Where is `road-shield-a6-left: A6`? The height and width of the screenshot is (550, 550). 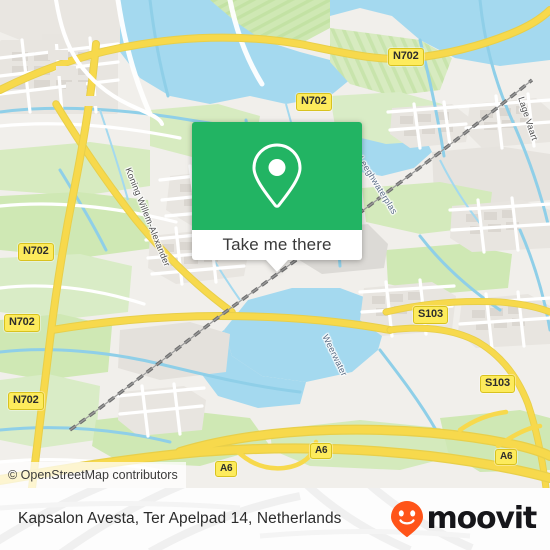
road-shield-a6-left: A6 is located at coordinates (226, 469).